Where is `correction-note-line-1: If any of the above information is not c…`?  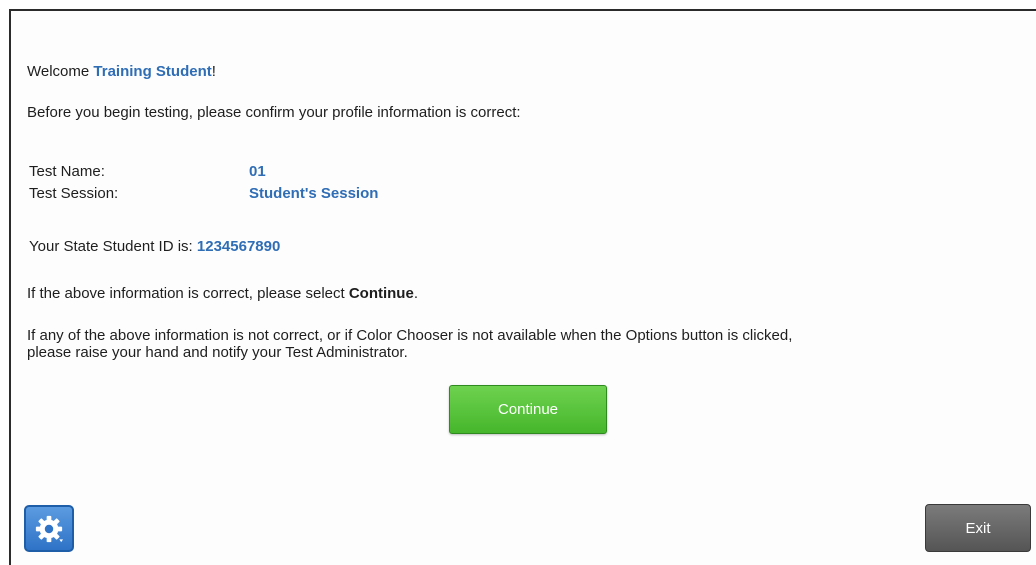
correction-note-line-1: If any of the above information is not c… is located at coordinates (410, 335).